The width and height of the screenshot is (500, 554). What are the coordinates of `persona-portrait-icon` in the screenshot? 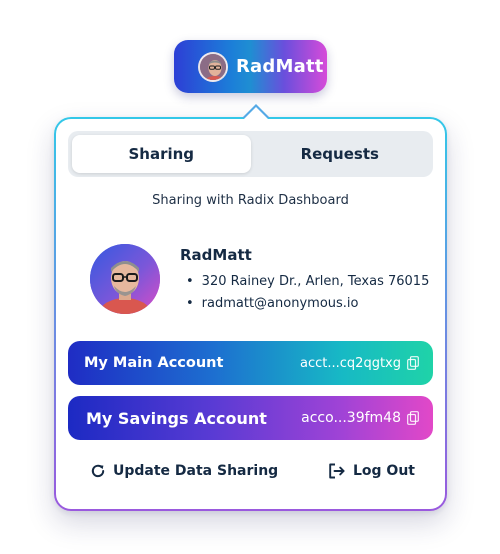 It's located at (125, 279).